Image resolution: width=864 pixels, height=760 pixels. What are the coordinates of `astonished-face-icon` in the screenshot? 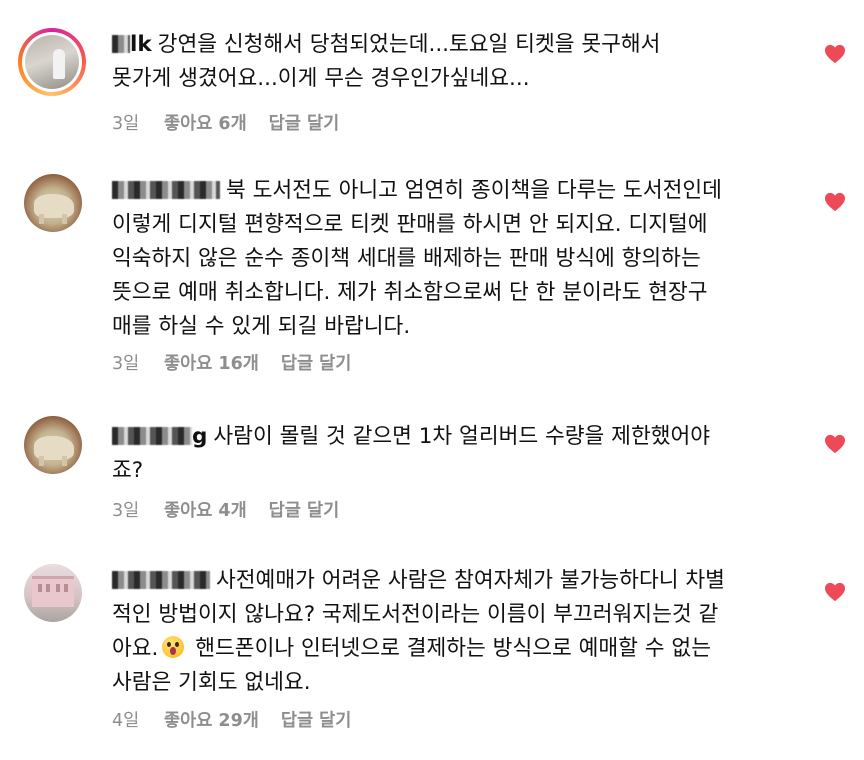 It's located at (173, 647).